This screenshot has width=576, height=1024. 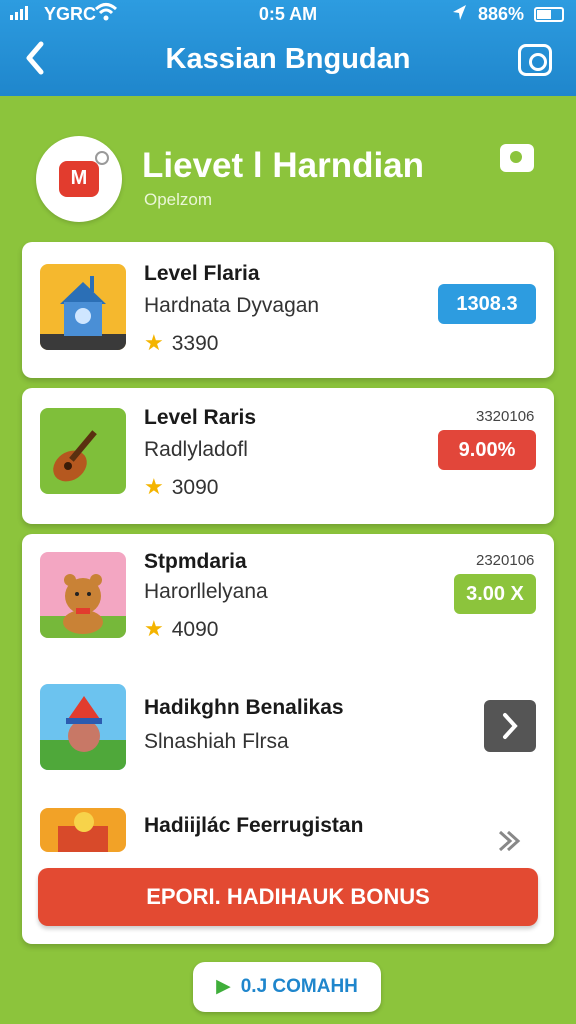 What do you see at coordinates (195, 561) in the screenshot?
I see `item-title: Stpmdaria` at bounding box center [195, 561].